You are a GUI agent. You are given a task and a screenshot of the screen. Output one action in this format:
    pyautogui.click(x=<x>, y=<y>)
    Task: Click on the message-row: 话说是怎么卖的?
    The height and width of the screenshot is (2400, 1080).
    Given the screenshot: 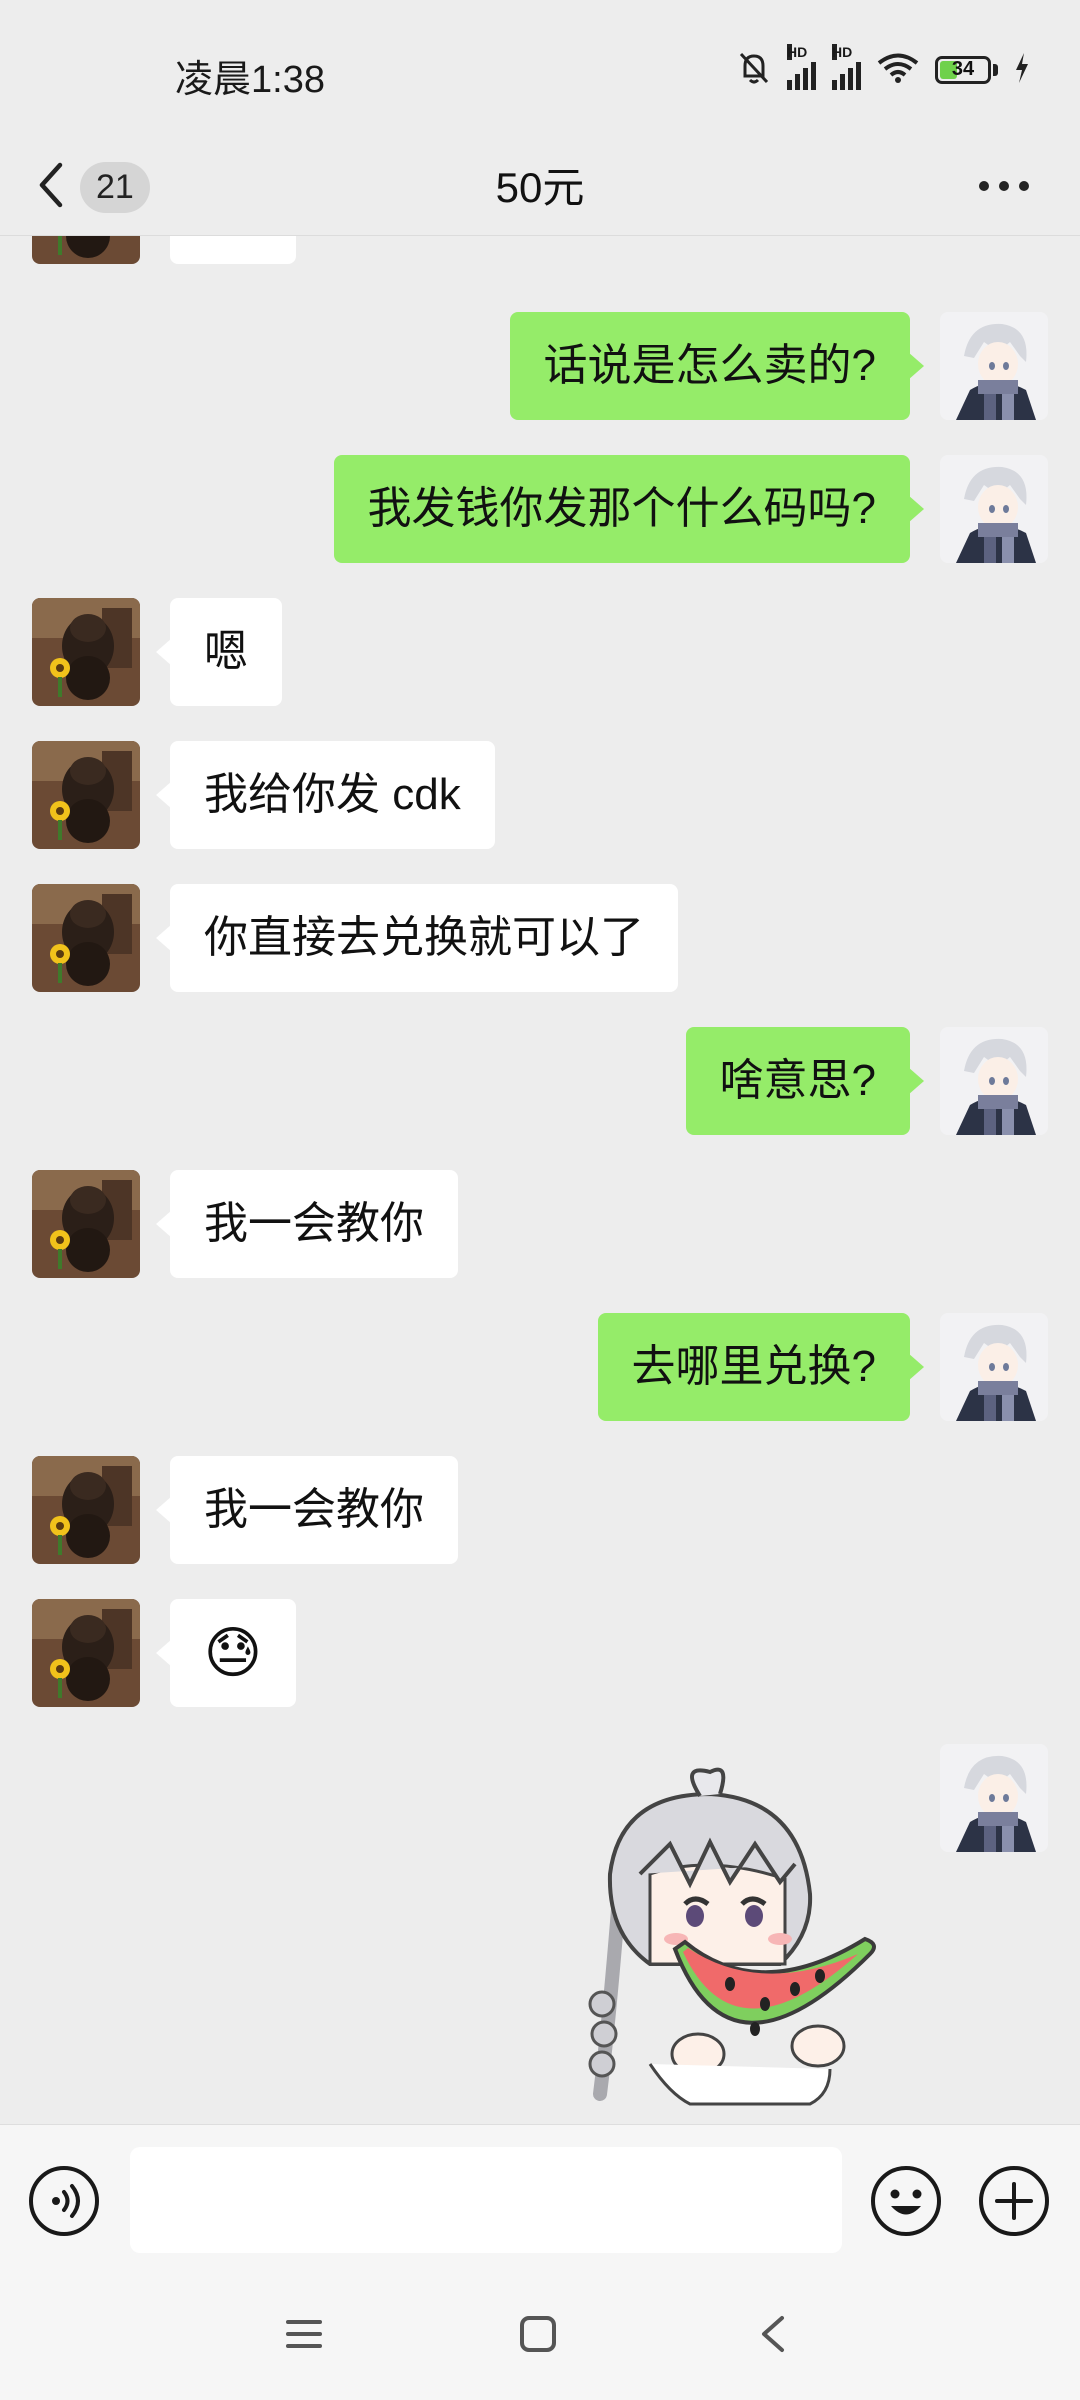 What is the action you would take?
    pyautogui.click(x=540, y=366)
    